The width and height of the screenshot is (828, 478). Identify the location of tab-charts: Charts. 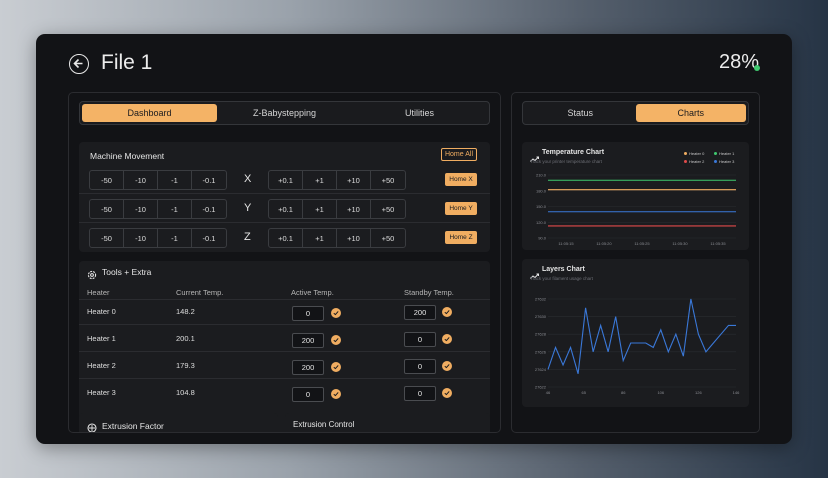
(690, 113).